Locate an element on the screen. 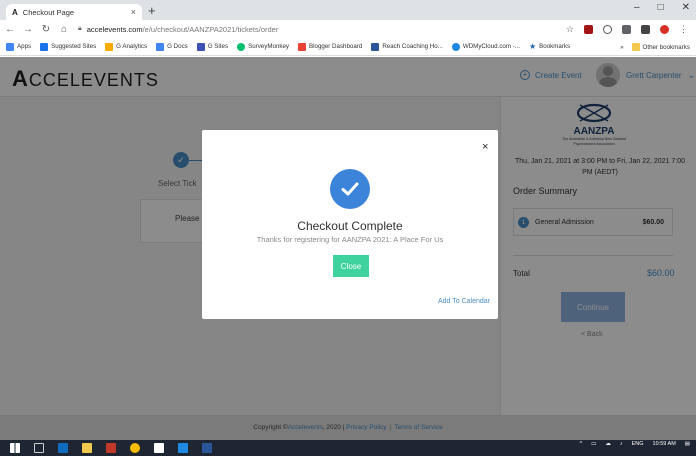 This screenshot has width=696, height=456. bookmark-blogger-dashboard: Blogger Dashboard is located at coordinates (330, 46).